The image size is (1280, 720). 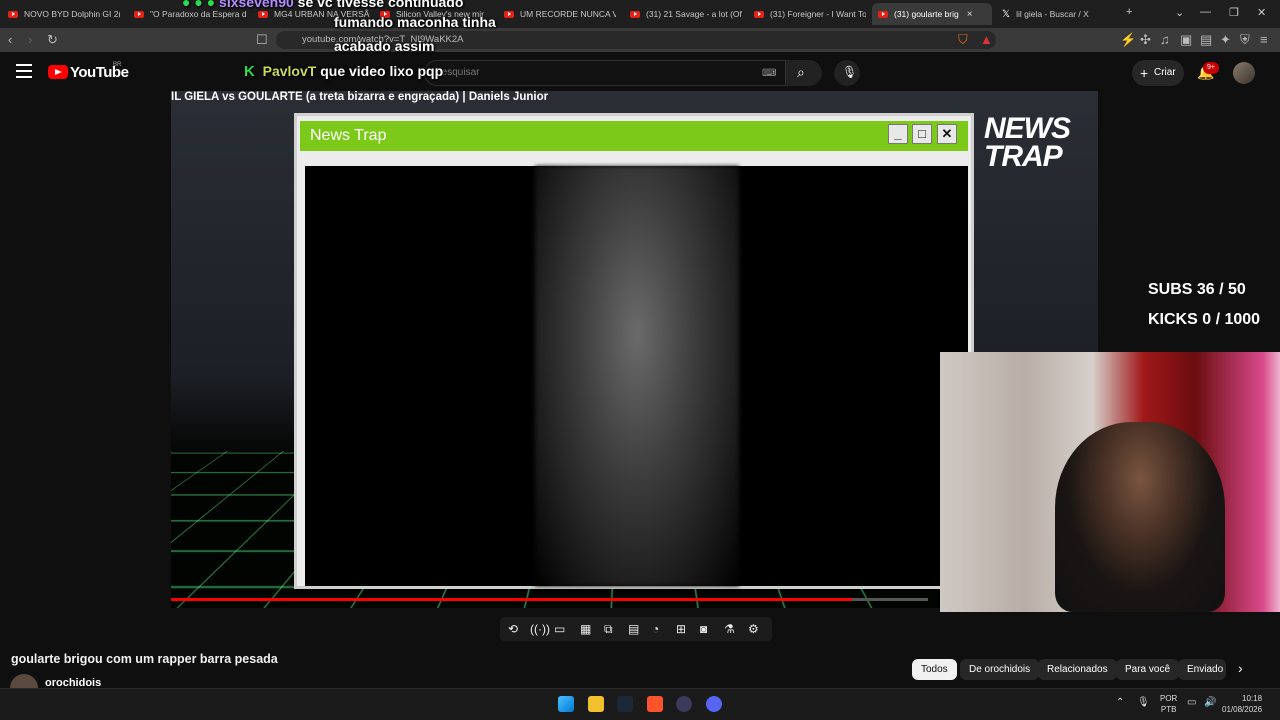 What do you see at coordinates (804, 73) in the screenshot?
I see `search-button: ⌕` at bounding box center [804, 73].